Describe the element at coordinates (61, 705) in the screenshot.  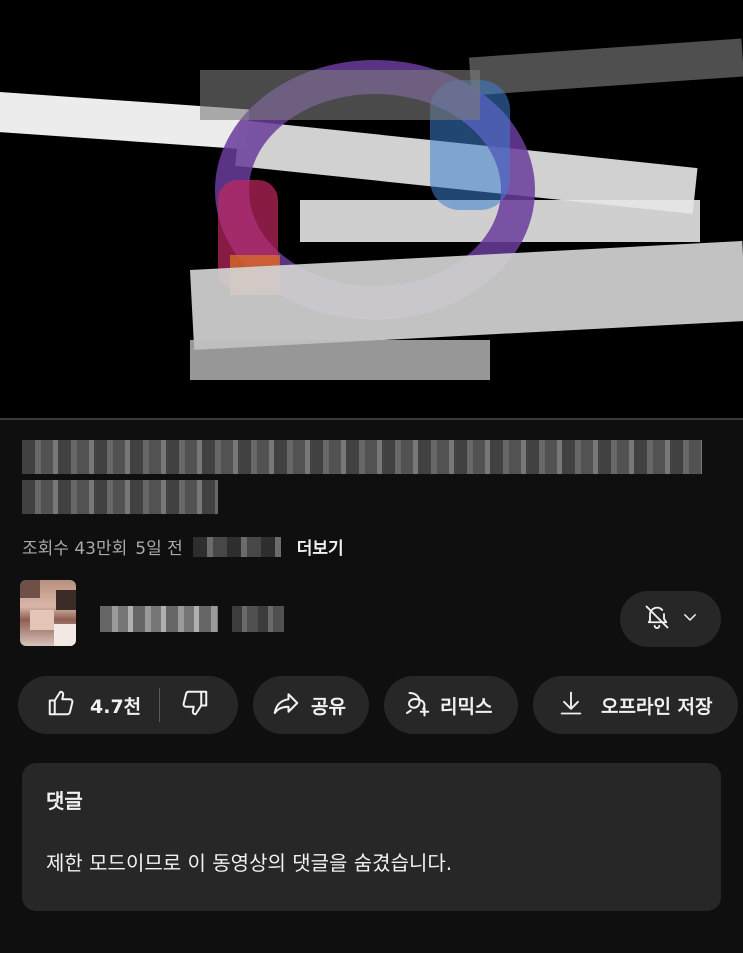
I see `thumbs-up-icon` at that location.